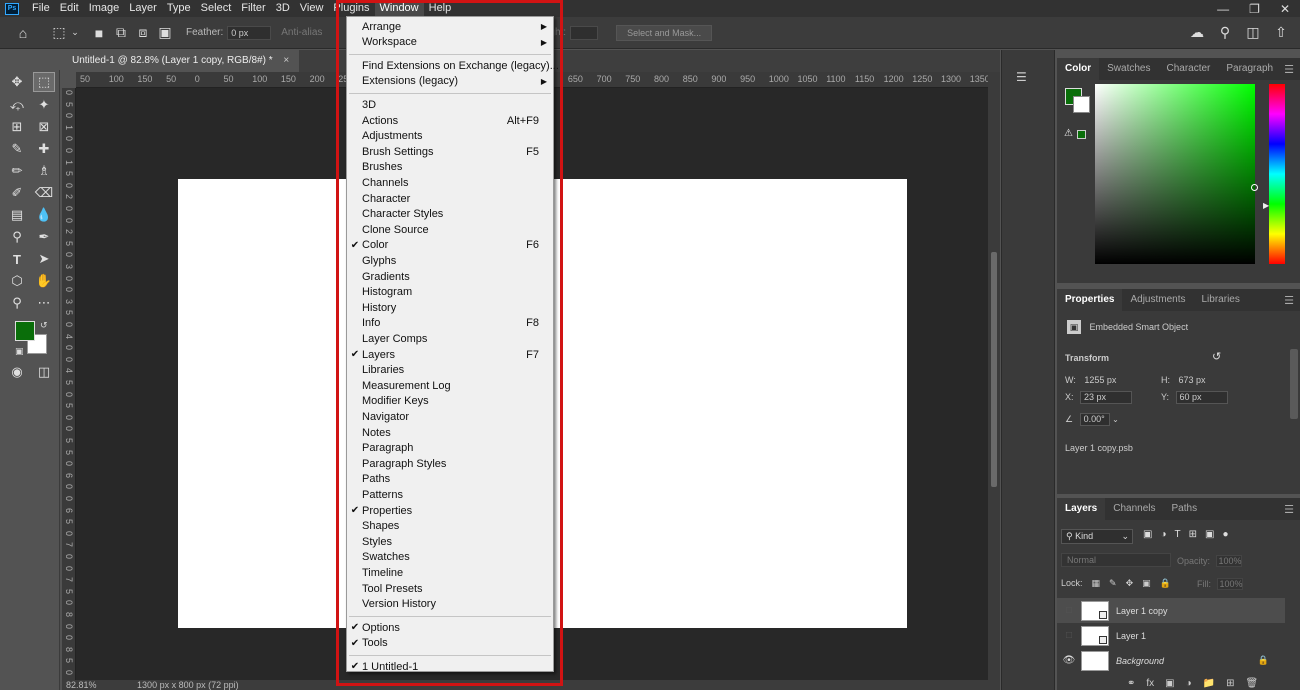 The width and height of the screenshot is (1300, 690). Describe the element at coordinates (1171, 660) in the screenshot. I see `layer-row: 👁 Background 🔒` at that location.